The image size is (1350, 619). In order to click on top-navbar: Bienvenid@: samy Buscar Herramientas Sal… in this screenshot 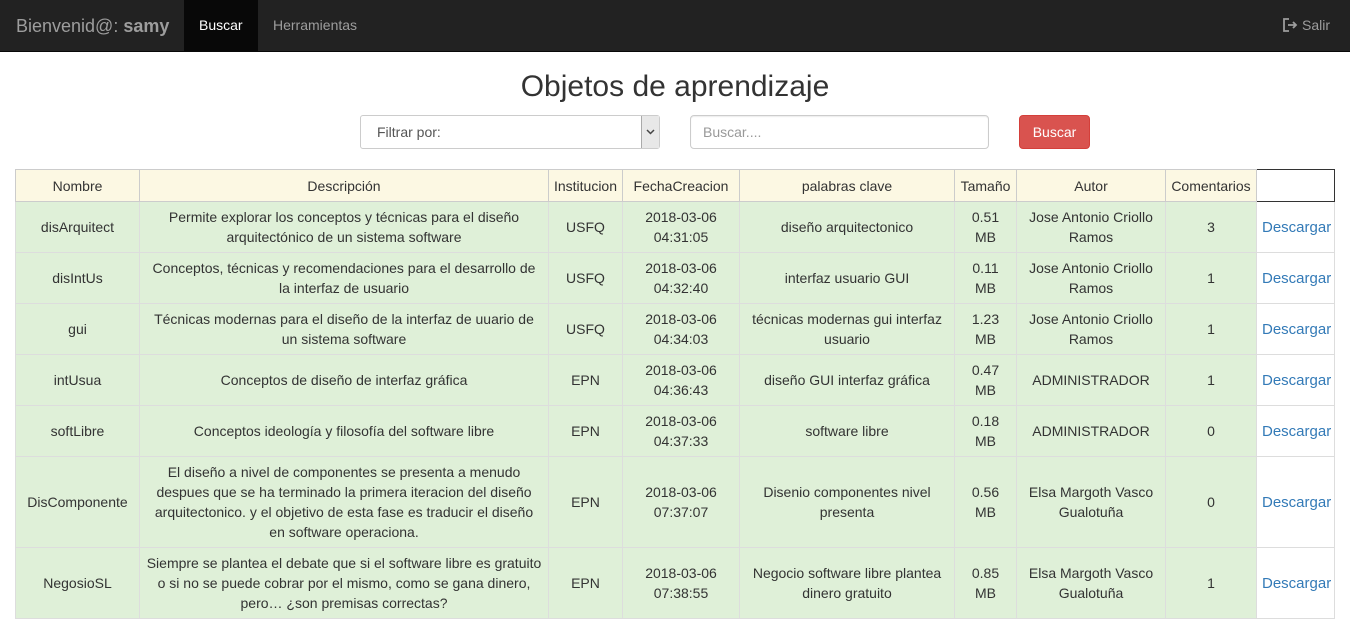, I will do `click(675, 26)`.